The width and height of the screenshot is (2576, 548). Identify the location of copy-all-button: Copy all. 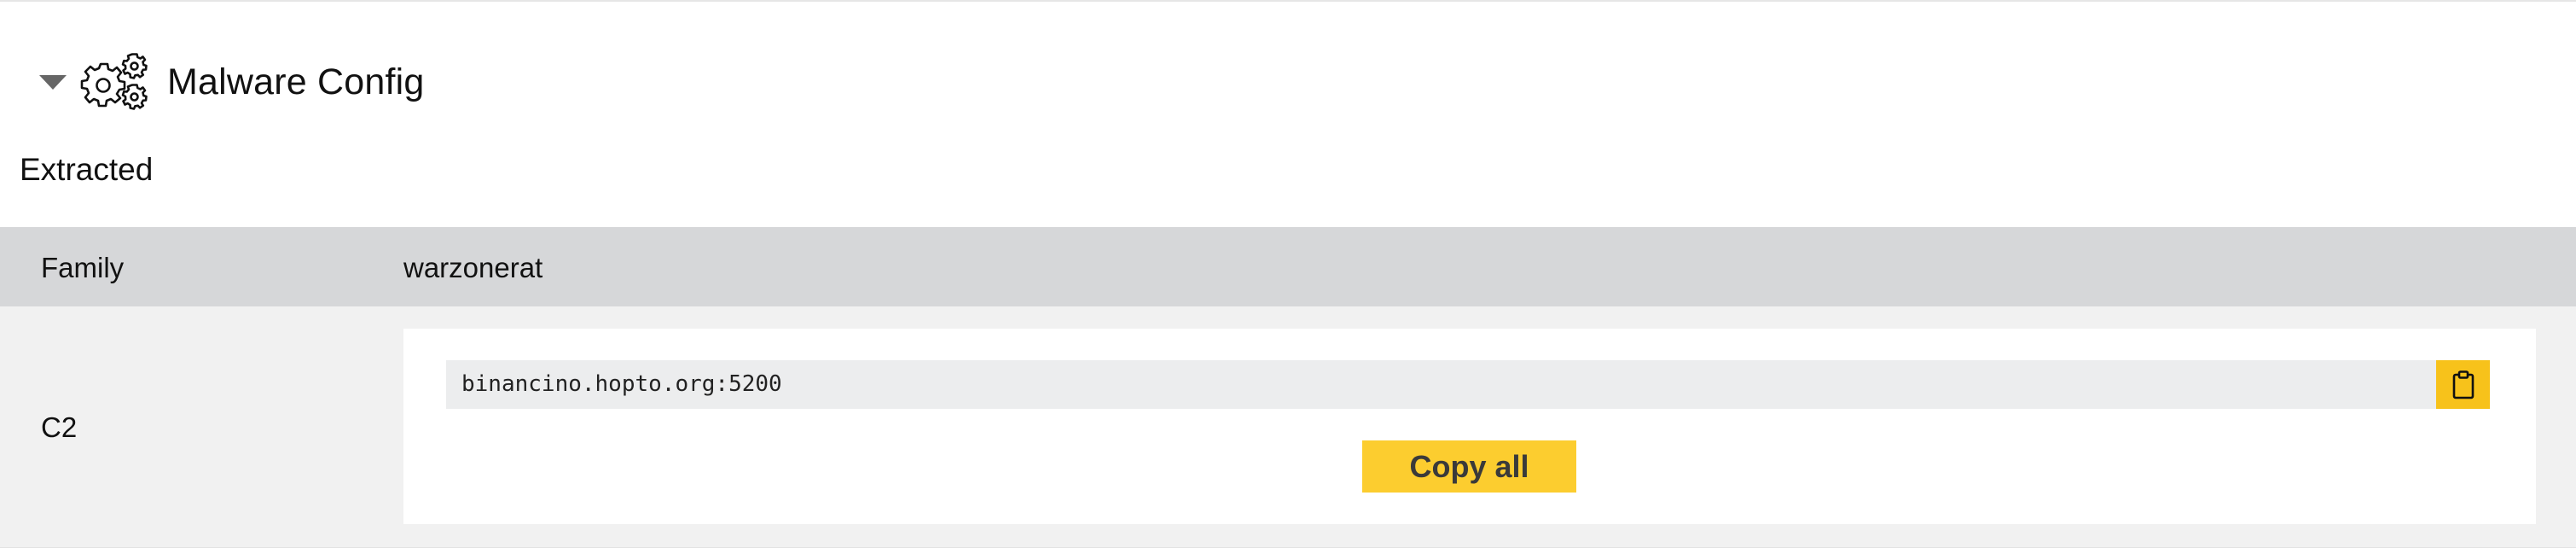
(1469, 466).